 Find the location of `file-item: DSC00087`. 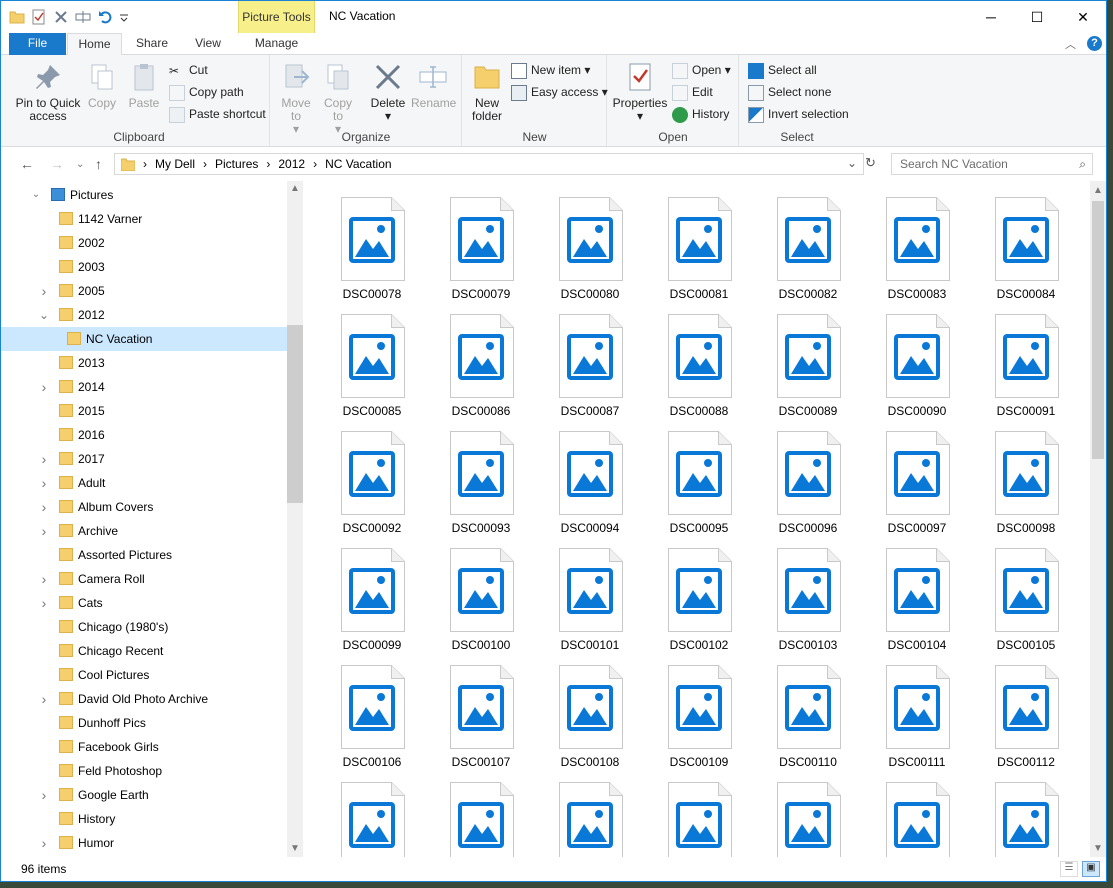

file-item: DSC00087 is located at coordinates (590, 358).